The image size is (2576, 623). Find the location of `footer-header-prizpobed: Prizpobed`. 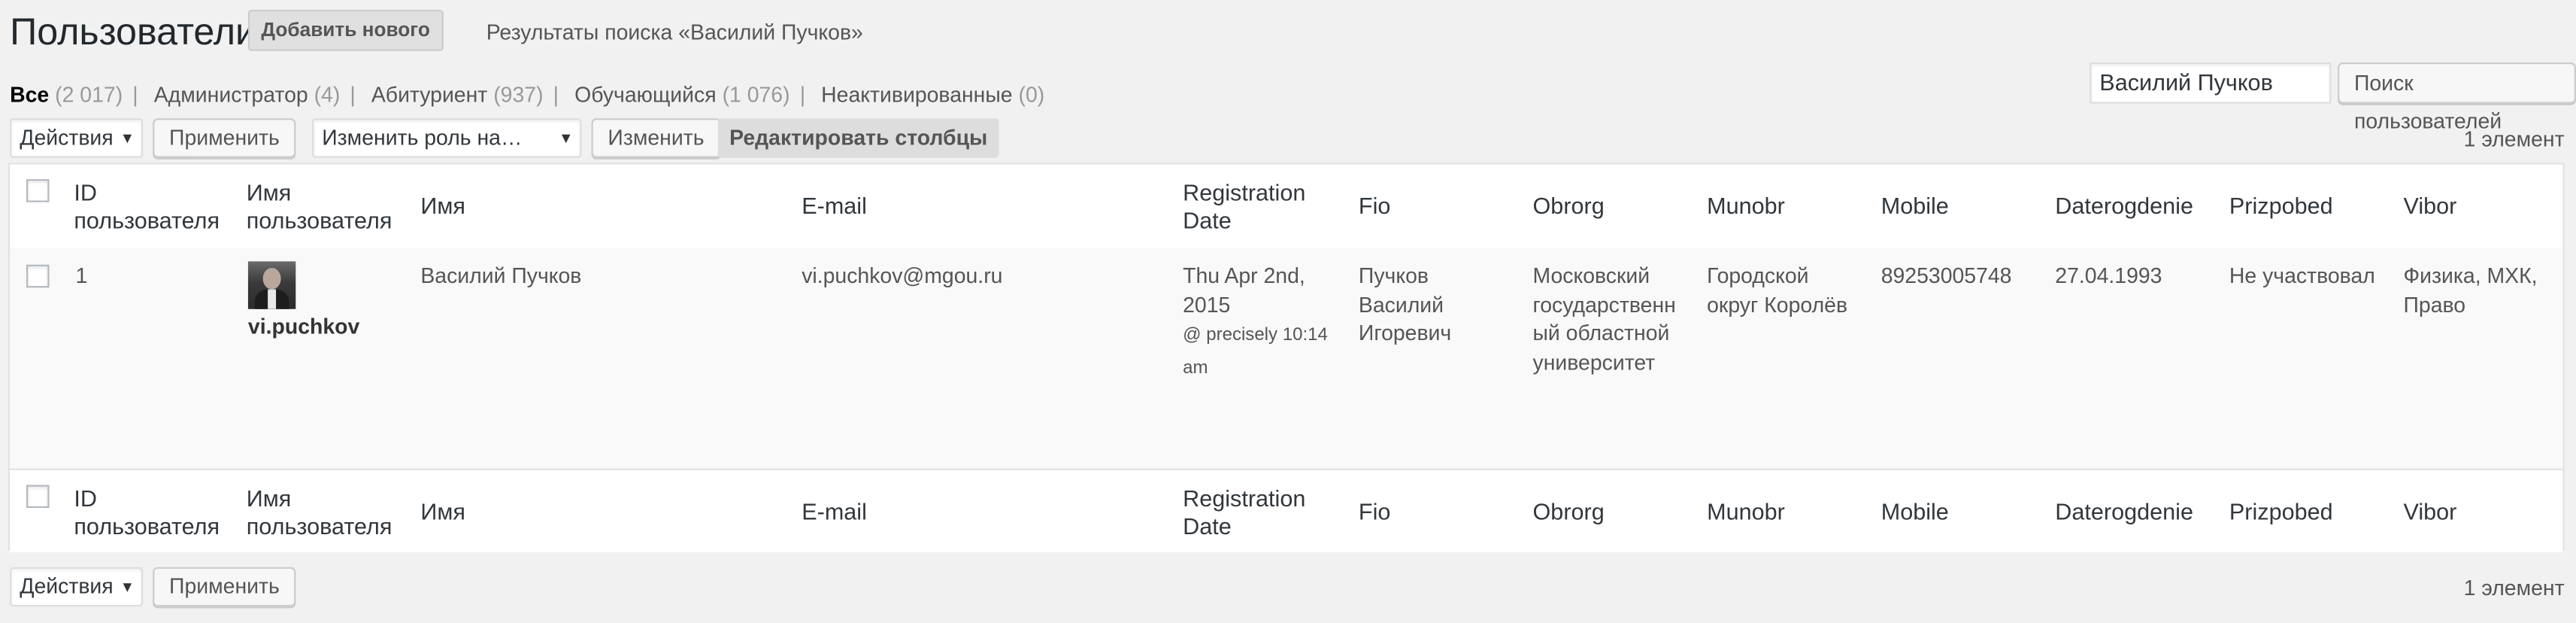

footer-header-prizpobed: Prizpobed is located at coordinates (2281, 512).